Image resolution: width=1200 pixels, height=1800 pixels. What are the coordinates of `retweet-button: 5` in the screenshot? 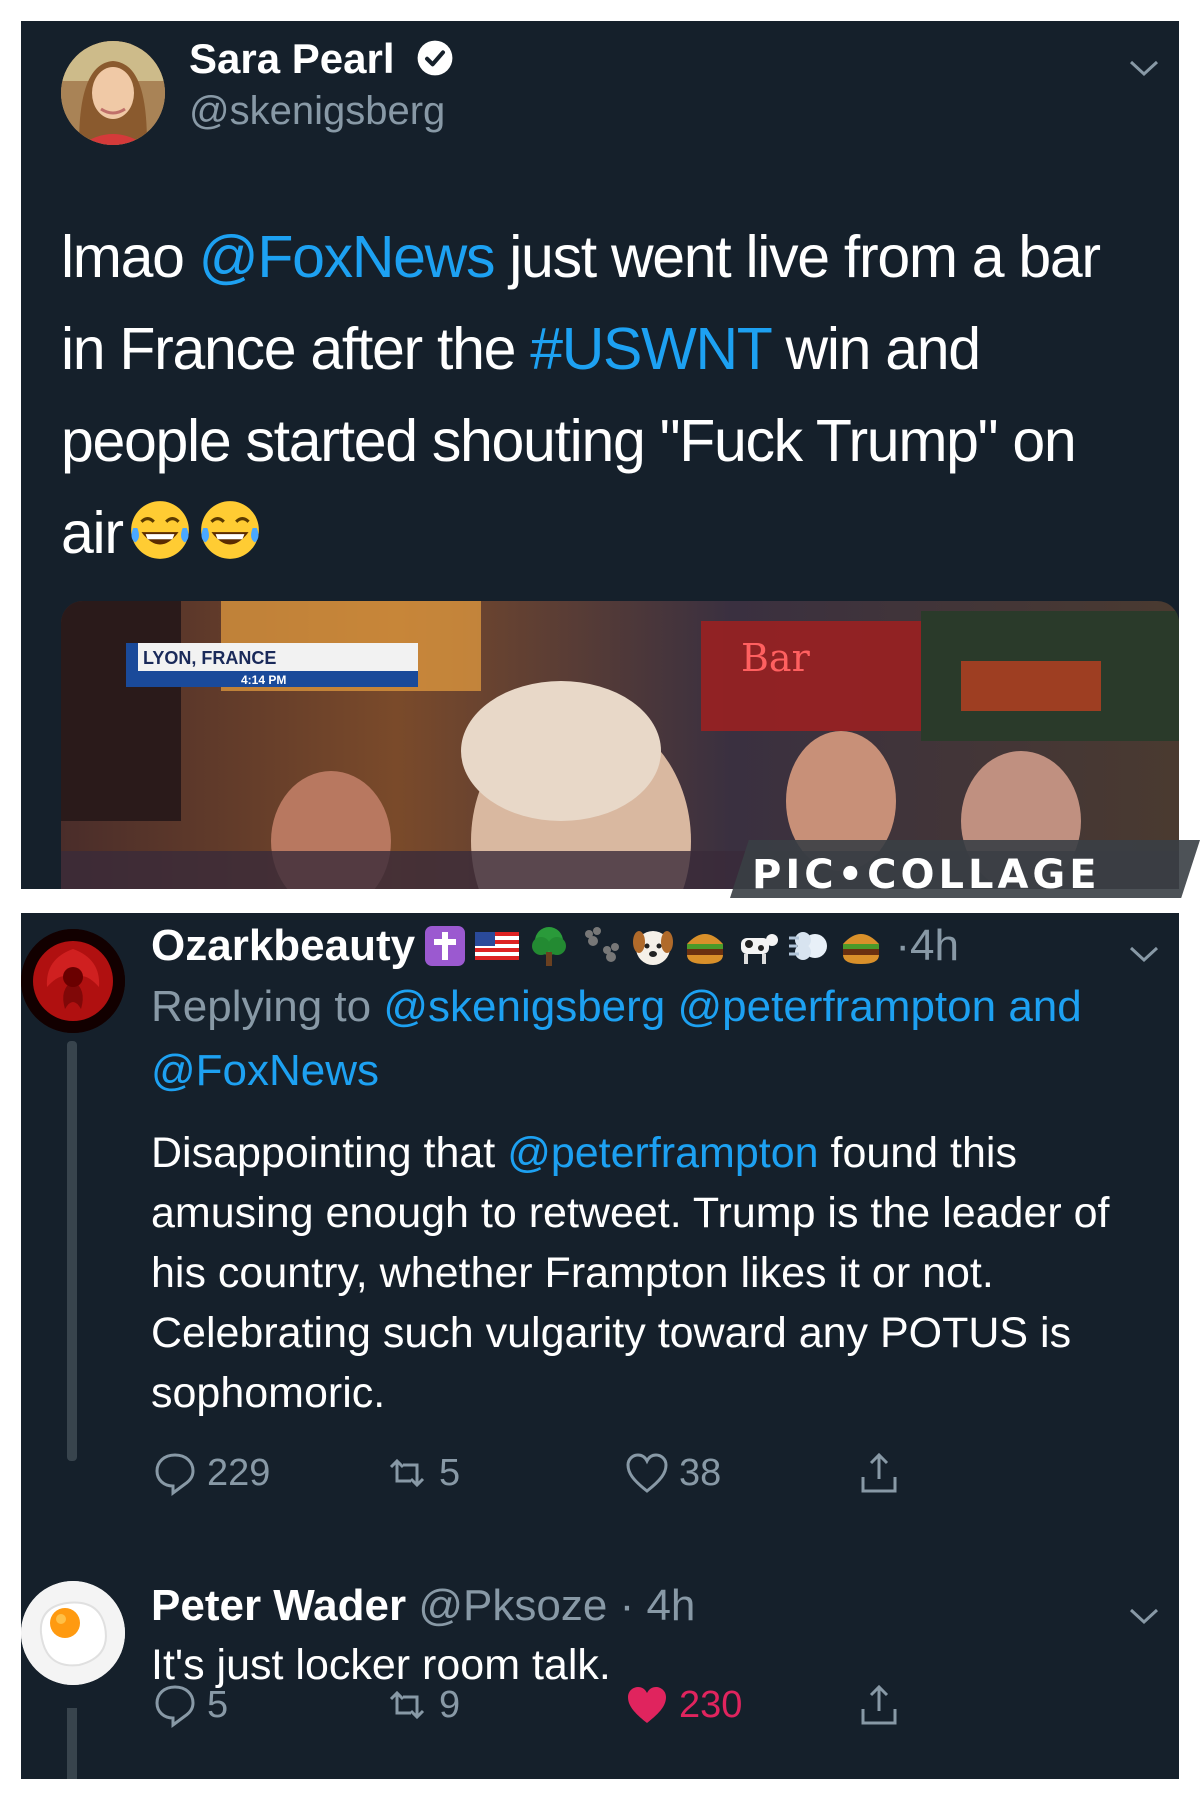 It's located at (421, 1473).